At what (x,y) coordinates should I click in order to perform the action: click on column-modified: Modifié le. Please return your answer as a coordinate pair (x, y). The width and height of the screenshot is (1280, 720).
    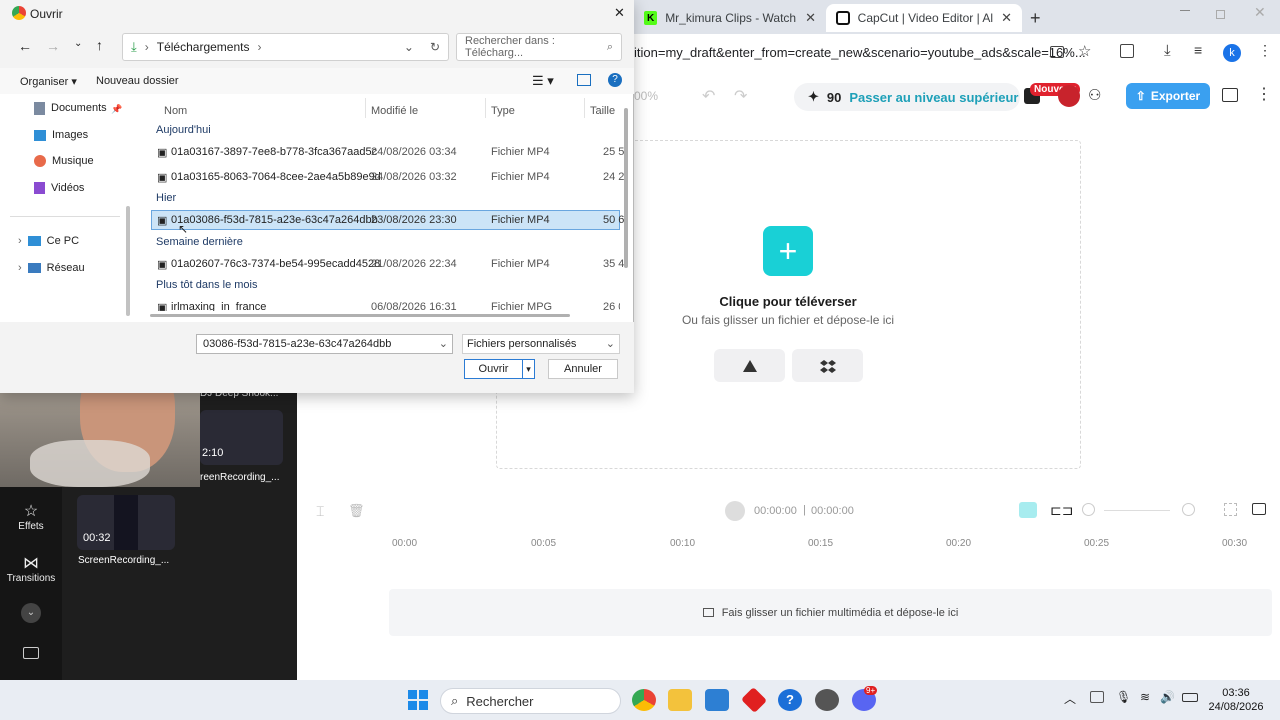
    Looking at the image, I should click on (394, 111).